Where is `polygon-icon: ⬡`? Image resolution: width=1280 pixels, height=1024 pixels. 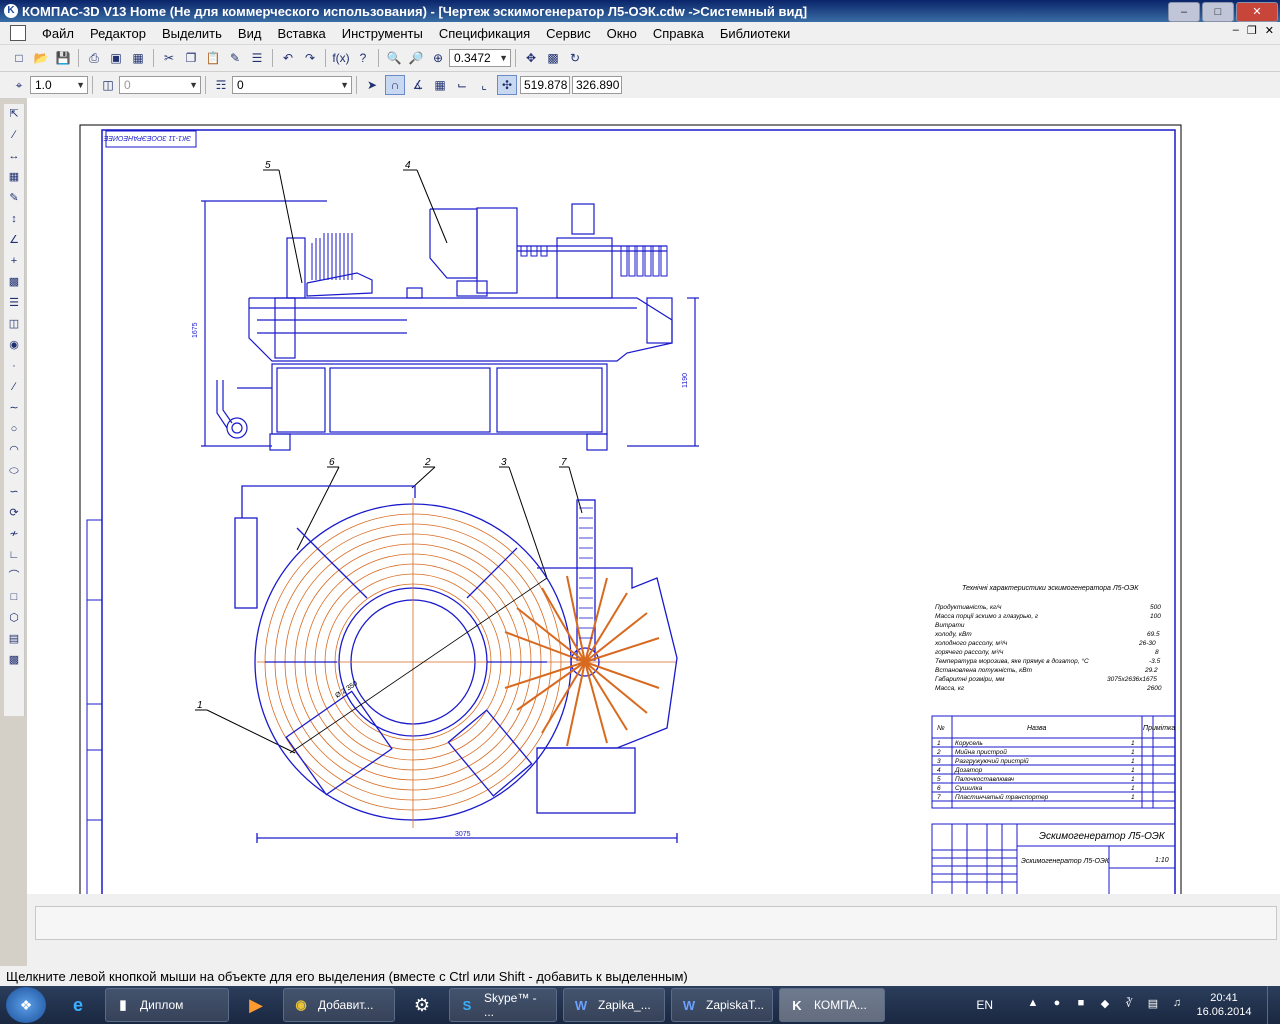
polygon-icon: ⬡ is located at coordinates (14, 618).